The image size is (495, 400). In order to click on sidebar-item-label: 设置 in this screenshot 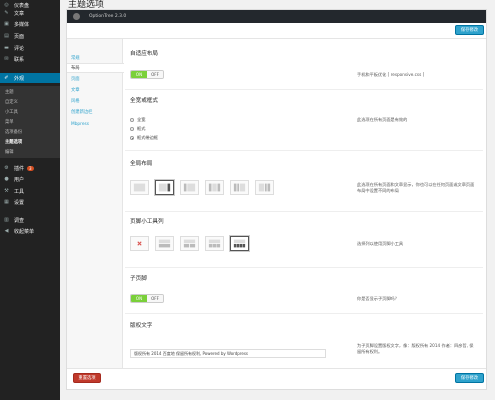, I will do `click(19, 202)`.